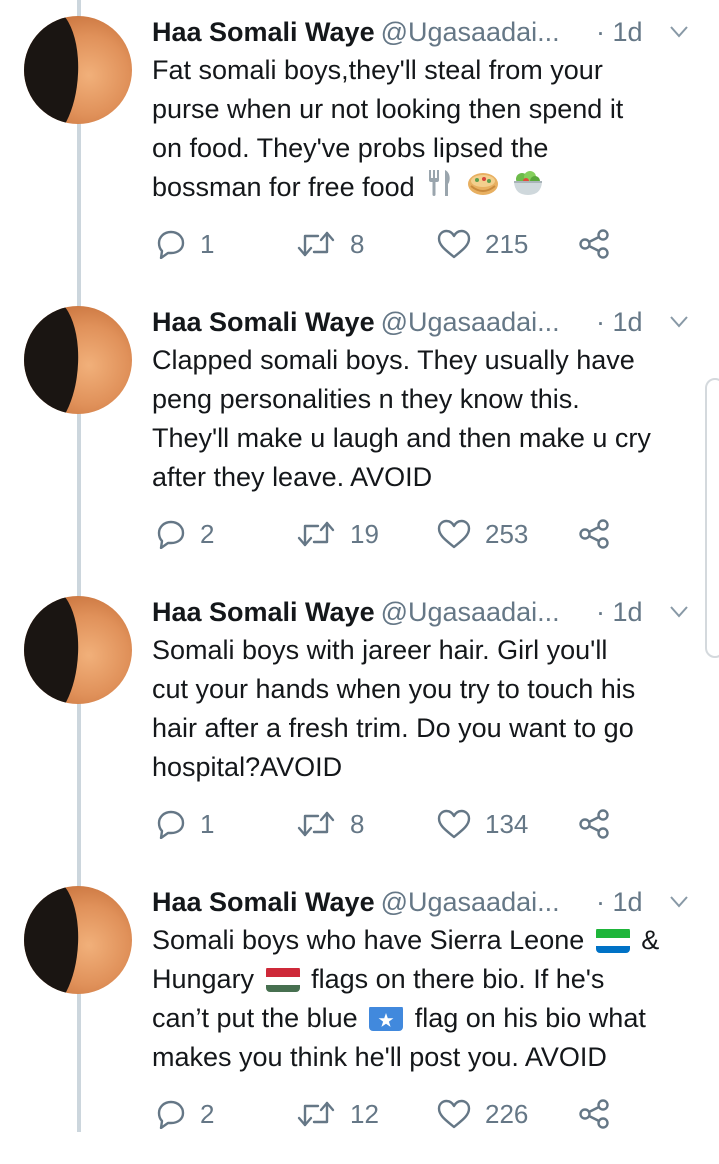  What do you see at coordinates (650, 940) in the screenshot?
I see `tweet-text-segment: &` at bounding box center [650, 940].